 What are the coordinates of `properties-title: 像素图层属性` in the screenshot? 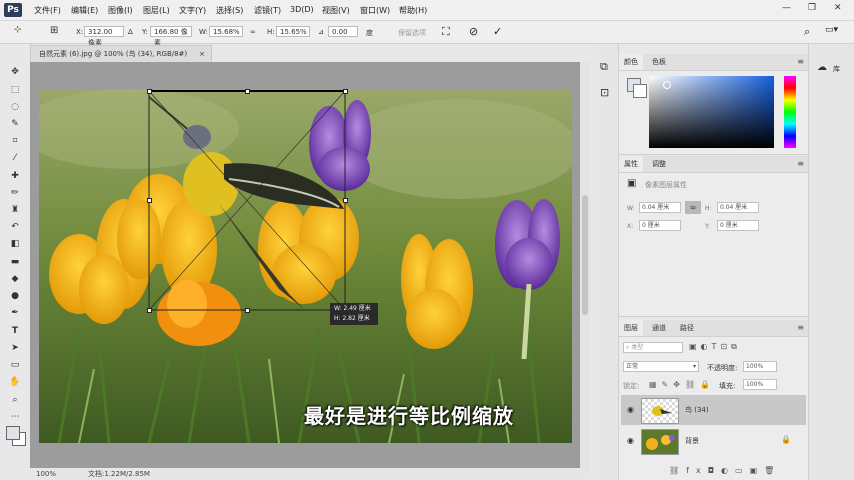 It's located at (666, 185).